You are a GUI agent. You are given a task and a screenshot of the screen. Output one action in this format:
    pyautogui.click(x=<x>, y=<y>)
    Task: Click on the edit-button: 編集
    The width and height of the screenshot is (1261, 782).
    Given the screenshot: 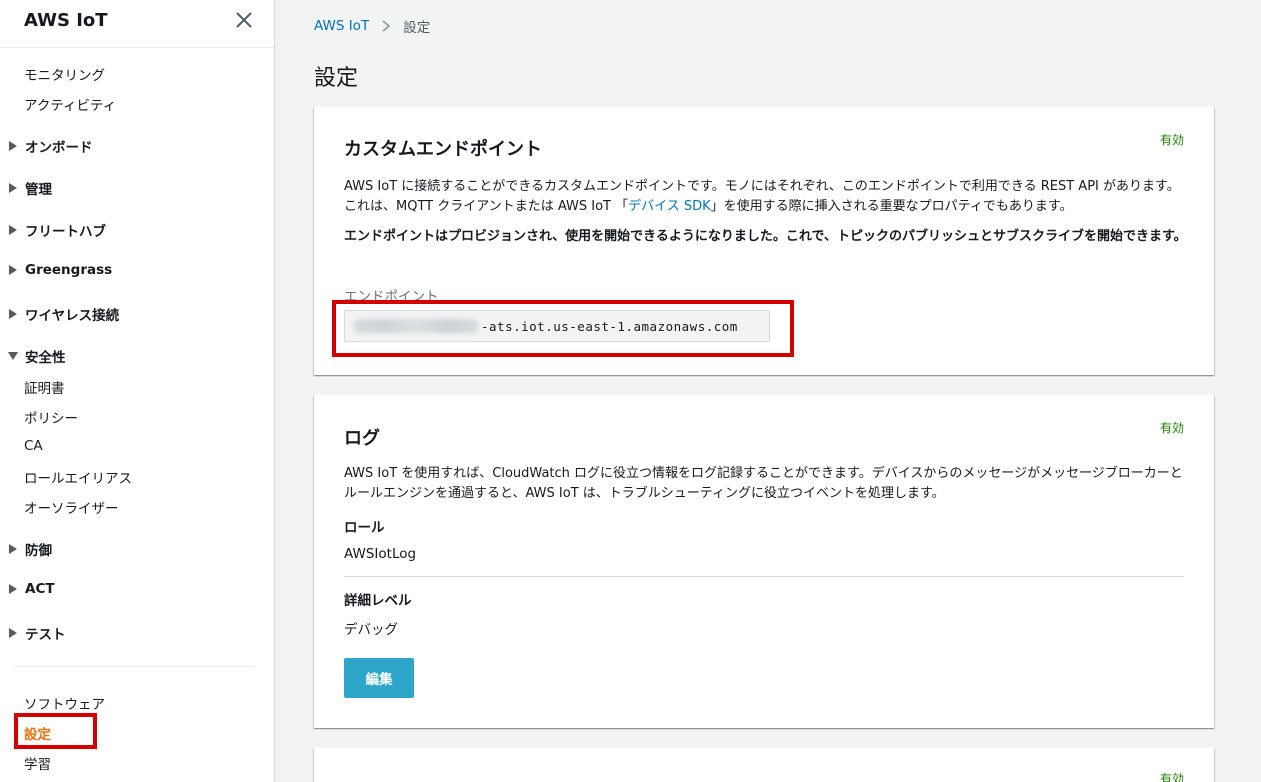 What is the action you would take?
    pyautogui.click(x=379, y=678)
    